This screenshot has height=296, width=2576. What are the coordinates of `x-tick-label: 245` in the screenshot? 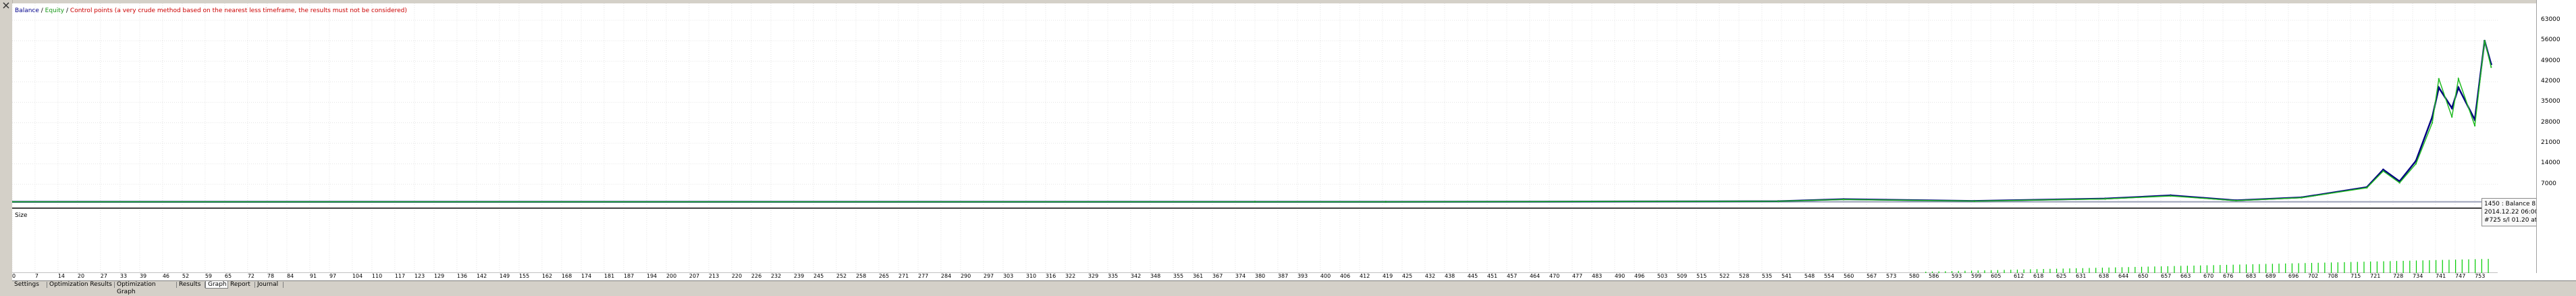 It's located at (818, 276).